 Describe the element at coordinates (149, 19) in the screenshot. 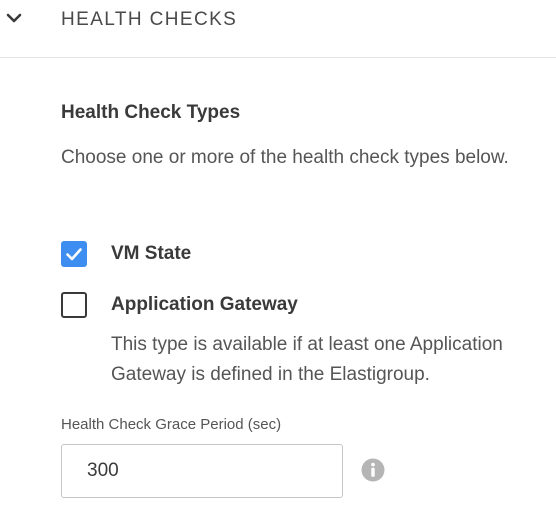

I see `section-title: HEALTH CHECKS` at that location.